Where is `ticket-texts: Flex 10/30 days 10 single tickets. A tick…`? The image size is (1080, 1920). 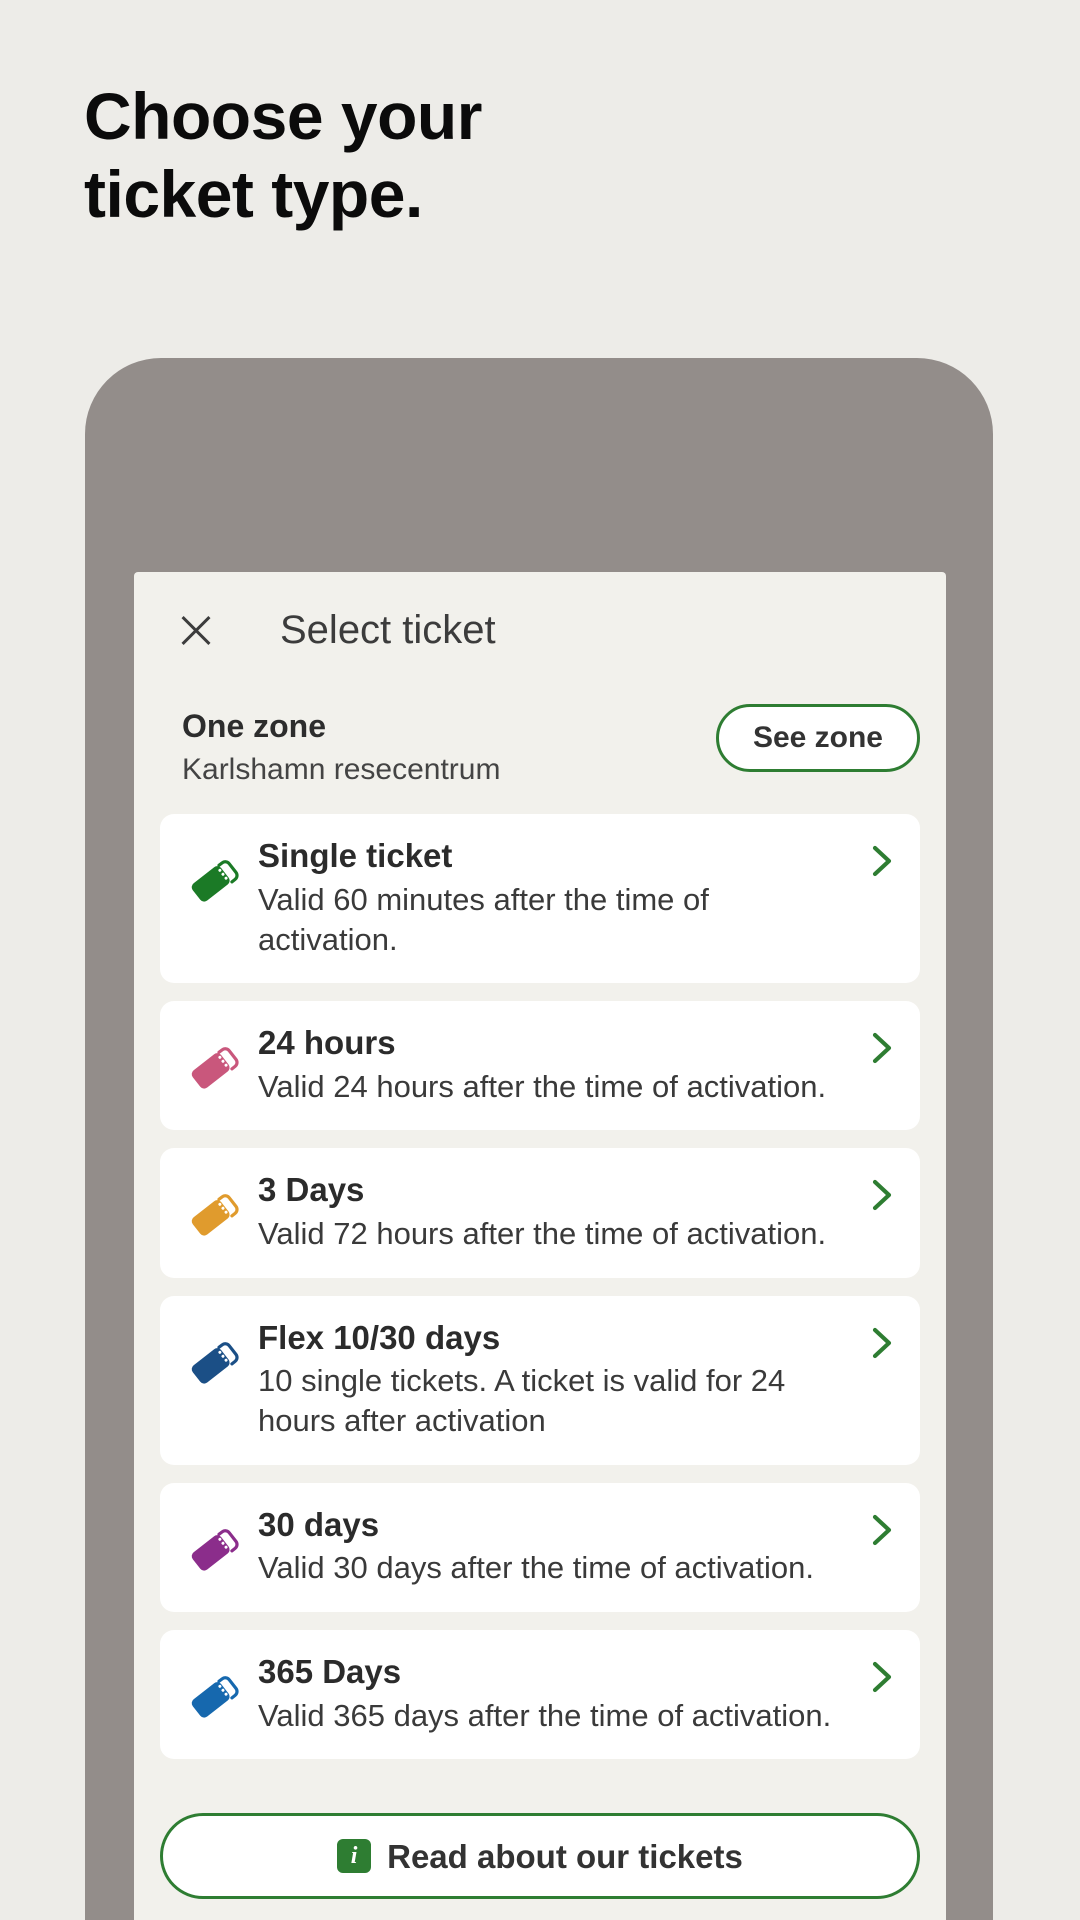
ticket-texts: Flex 10/30 days 10 single tickets. A tick… is located at coordinates (576, 1379).